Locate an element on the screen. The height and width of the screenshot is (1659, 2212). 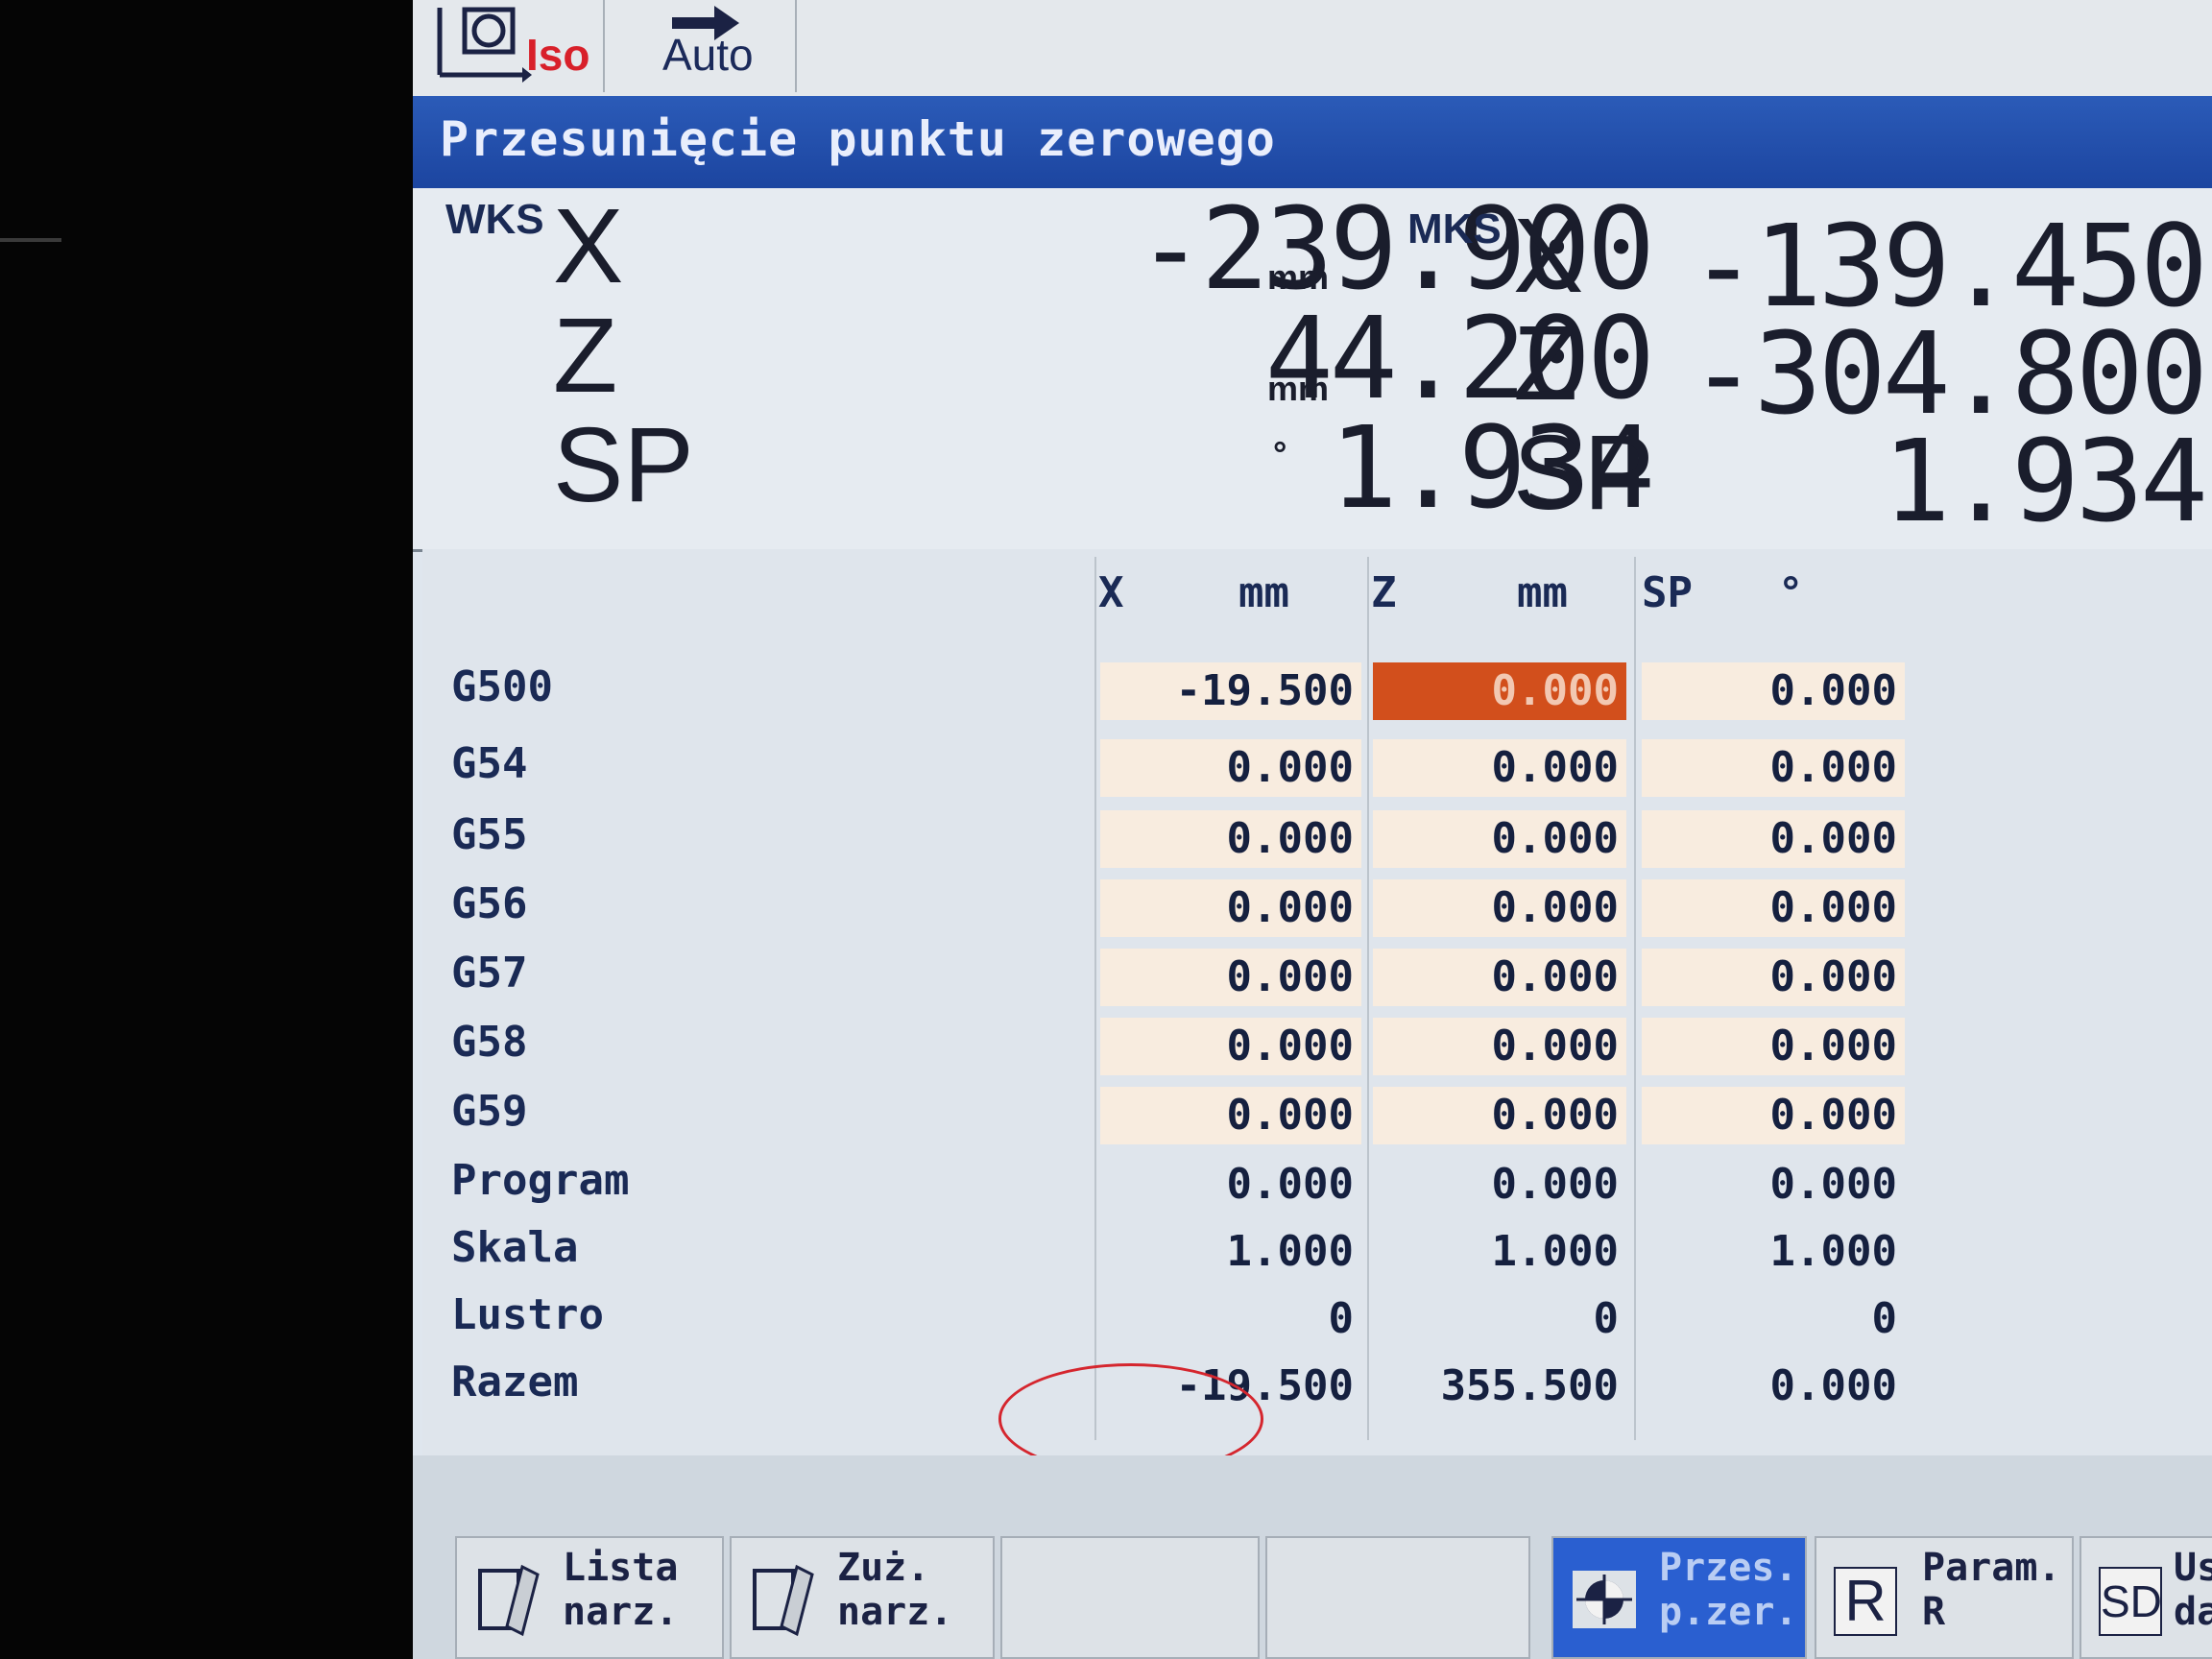
mks-value-x: -139.450 is located at coordinates (1948, 266).